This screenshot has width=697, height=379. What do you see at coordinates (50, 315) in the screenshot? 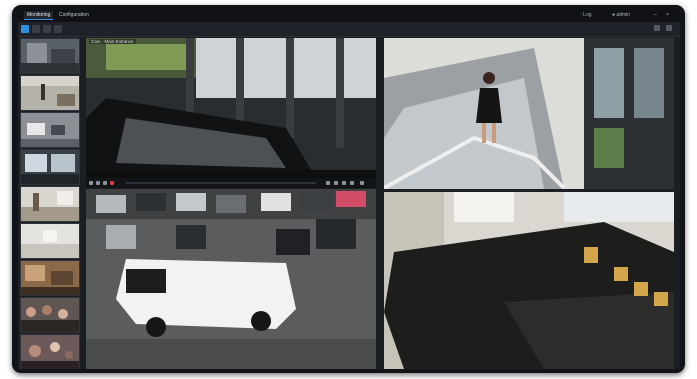
I see `crowd-thumbnail` at bounding box center [50, 315].